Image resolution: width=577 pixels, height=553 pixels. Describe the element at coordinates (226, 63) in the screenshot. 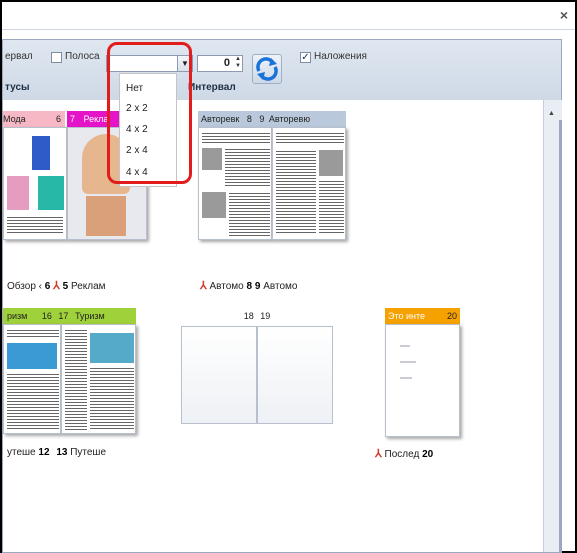

I see `spinner-value: 0` at that location.